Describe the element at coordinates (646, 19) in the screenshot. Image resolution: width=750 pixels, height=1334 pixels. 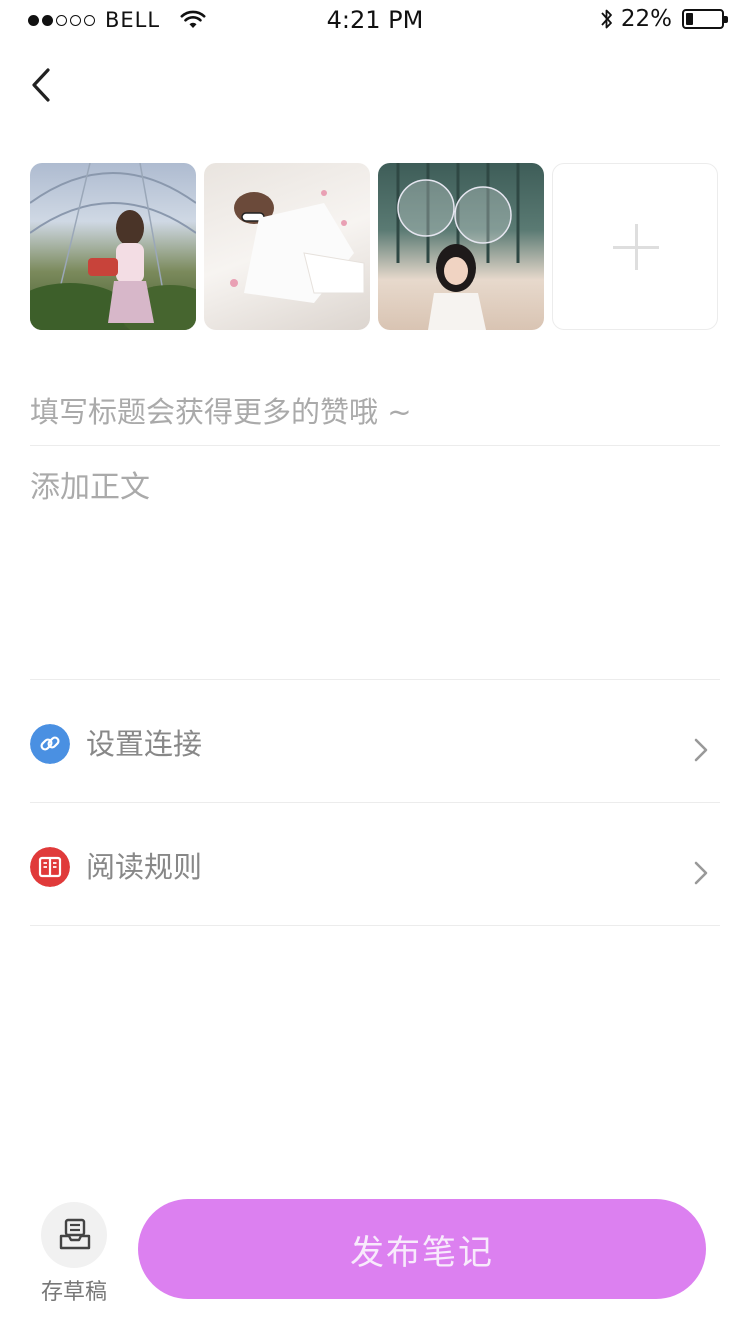
I see `battery-percent: 22%` at that location.